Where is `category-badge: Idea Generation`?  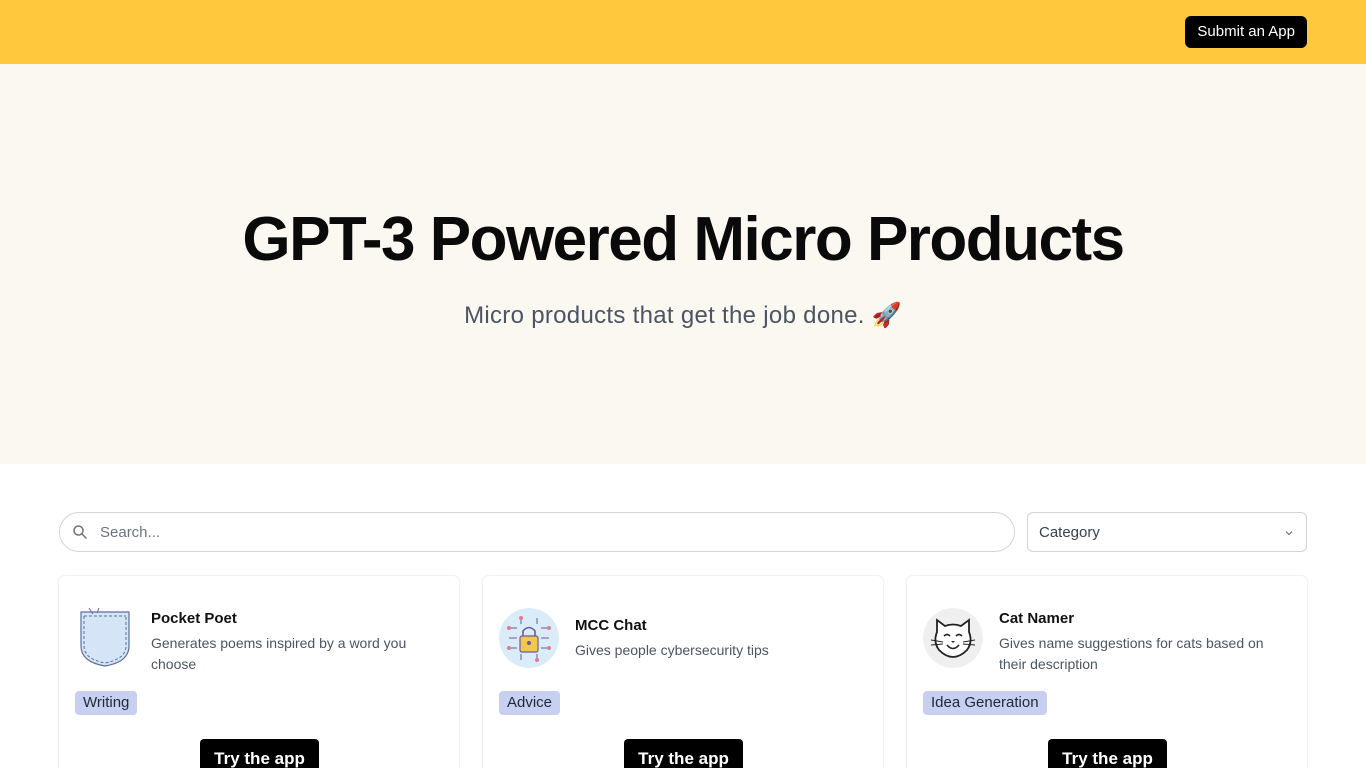
category-badge: Idea Generation is located at coordinates (985, 703).